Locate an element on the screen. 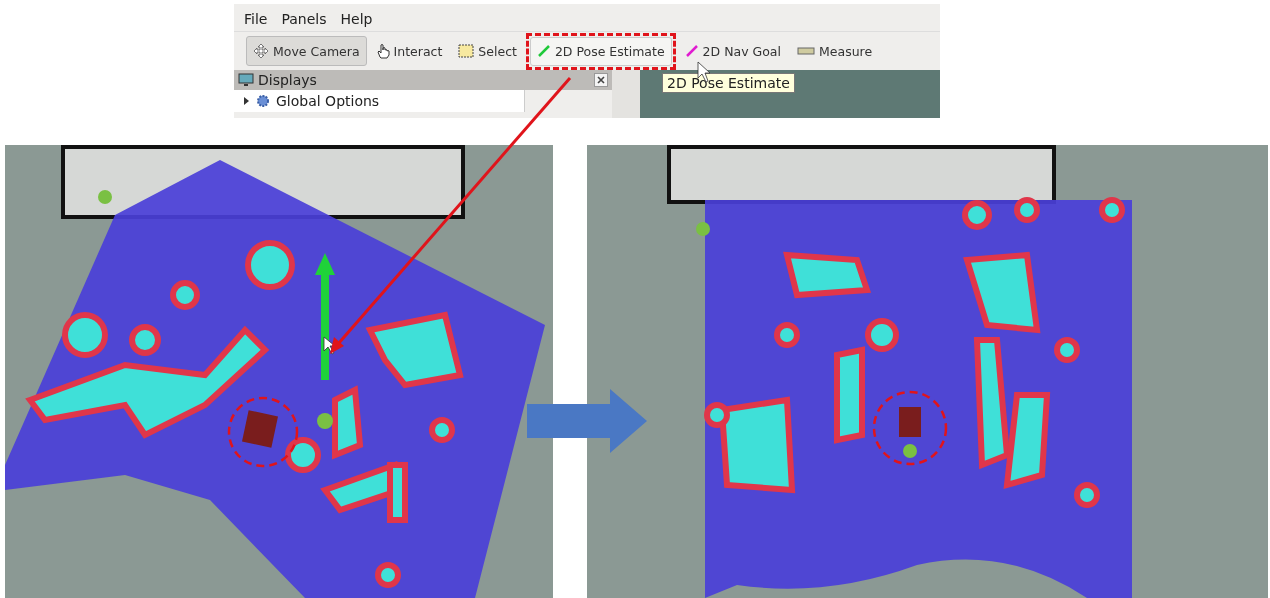 This screenshot has height=598, width=1270. close-icon is located at coordinates (601, 80).